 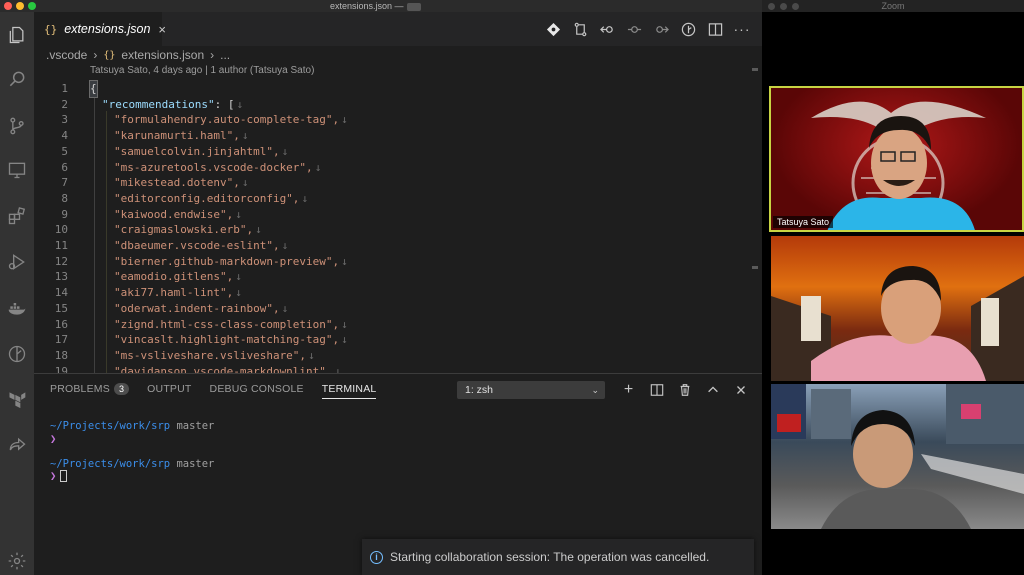 What do you see at coordinates (531, 390) in the screenshot?
I see `terminal-shell-select: 1: zsh ⌄` at bounding box center [531, 390].